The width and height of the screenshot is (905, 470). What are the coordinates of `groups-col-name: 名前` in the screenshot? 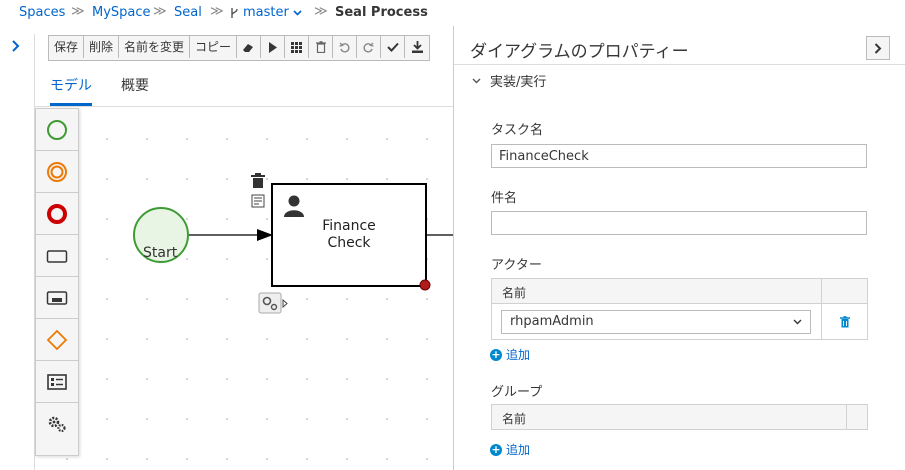 It's located at (669, 417).